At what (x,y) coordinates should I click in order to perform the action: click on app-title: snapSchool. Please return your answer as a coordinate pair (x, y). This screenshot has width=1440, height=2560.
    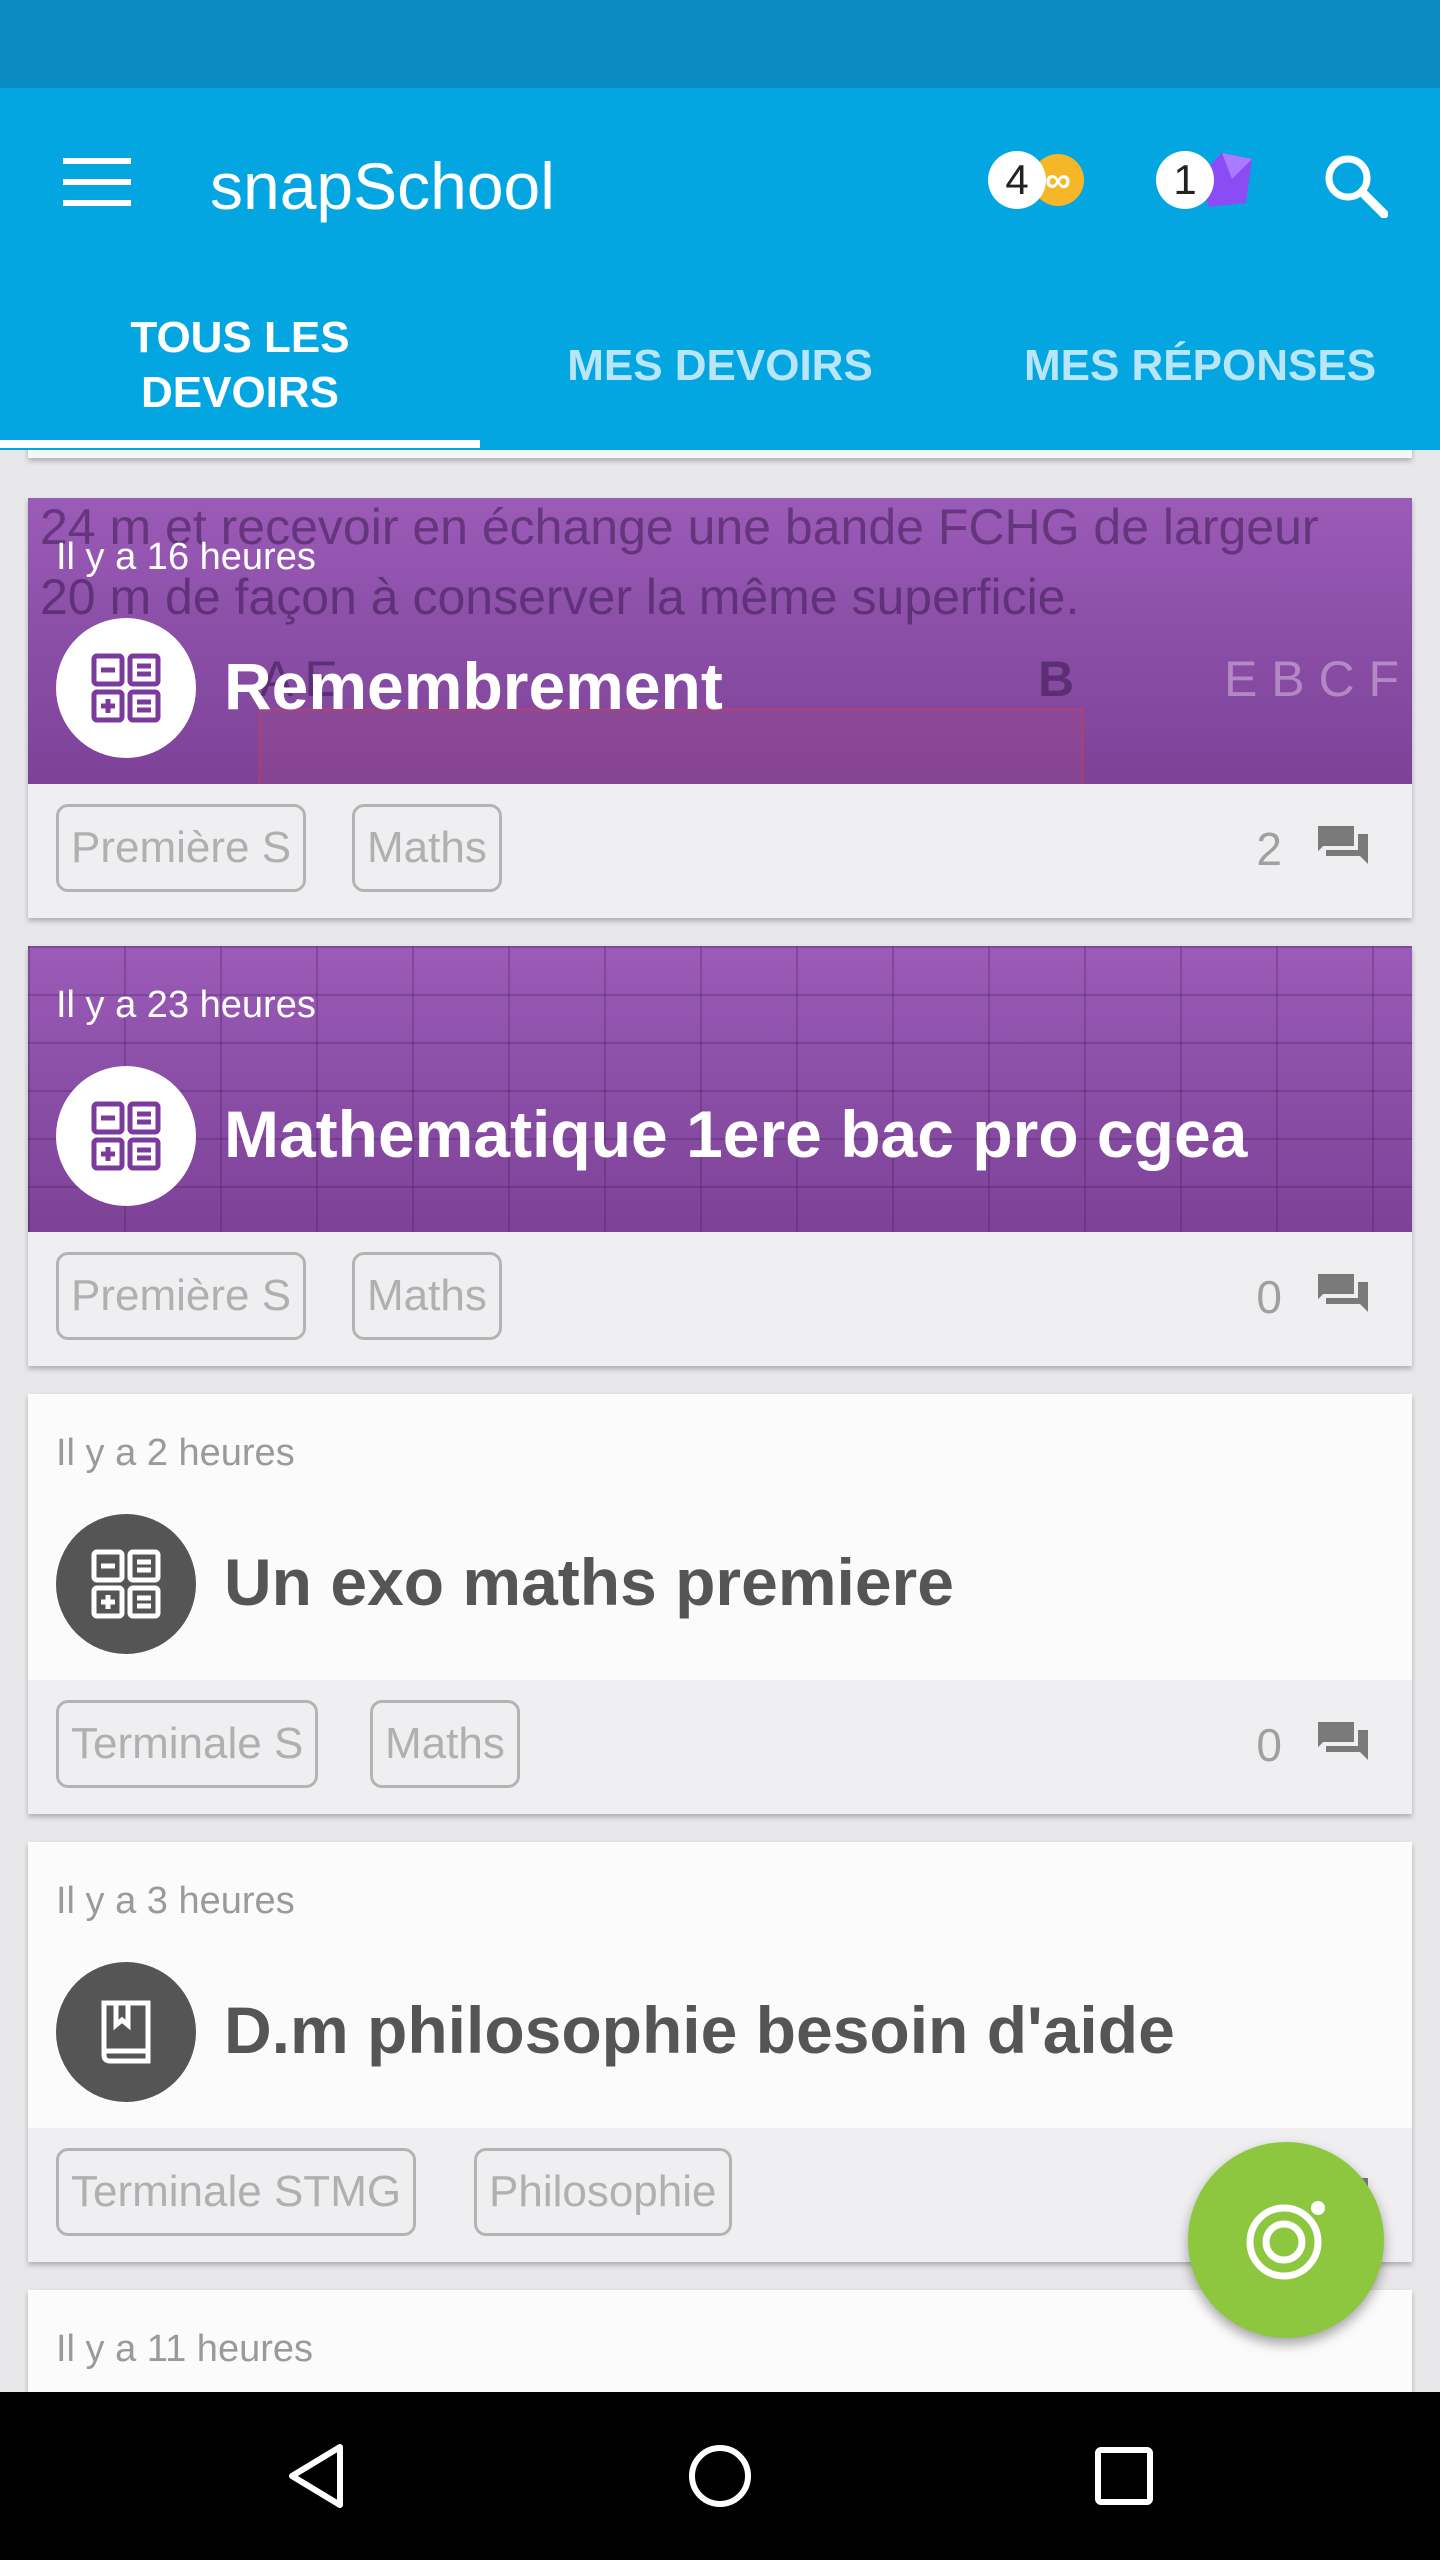
    Looking at the image, I should click on (382, 186).